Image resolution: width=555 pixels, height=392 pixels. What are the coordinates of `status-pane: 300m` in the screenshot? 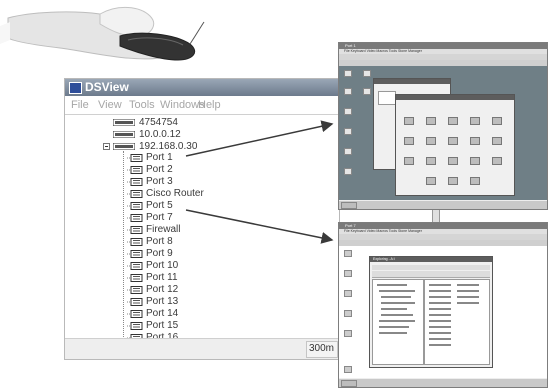 It's located at (322, 349).